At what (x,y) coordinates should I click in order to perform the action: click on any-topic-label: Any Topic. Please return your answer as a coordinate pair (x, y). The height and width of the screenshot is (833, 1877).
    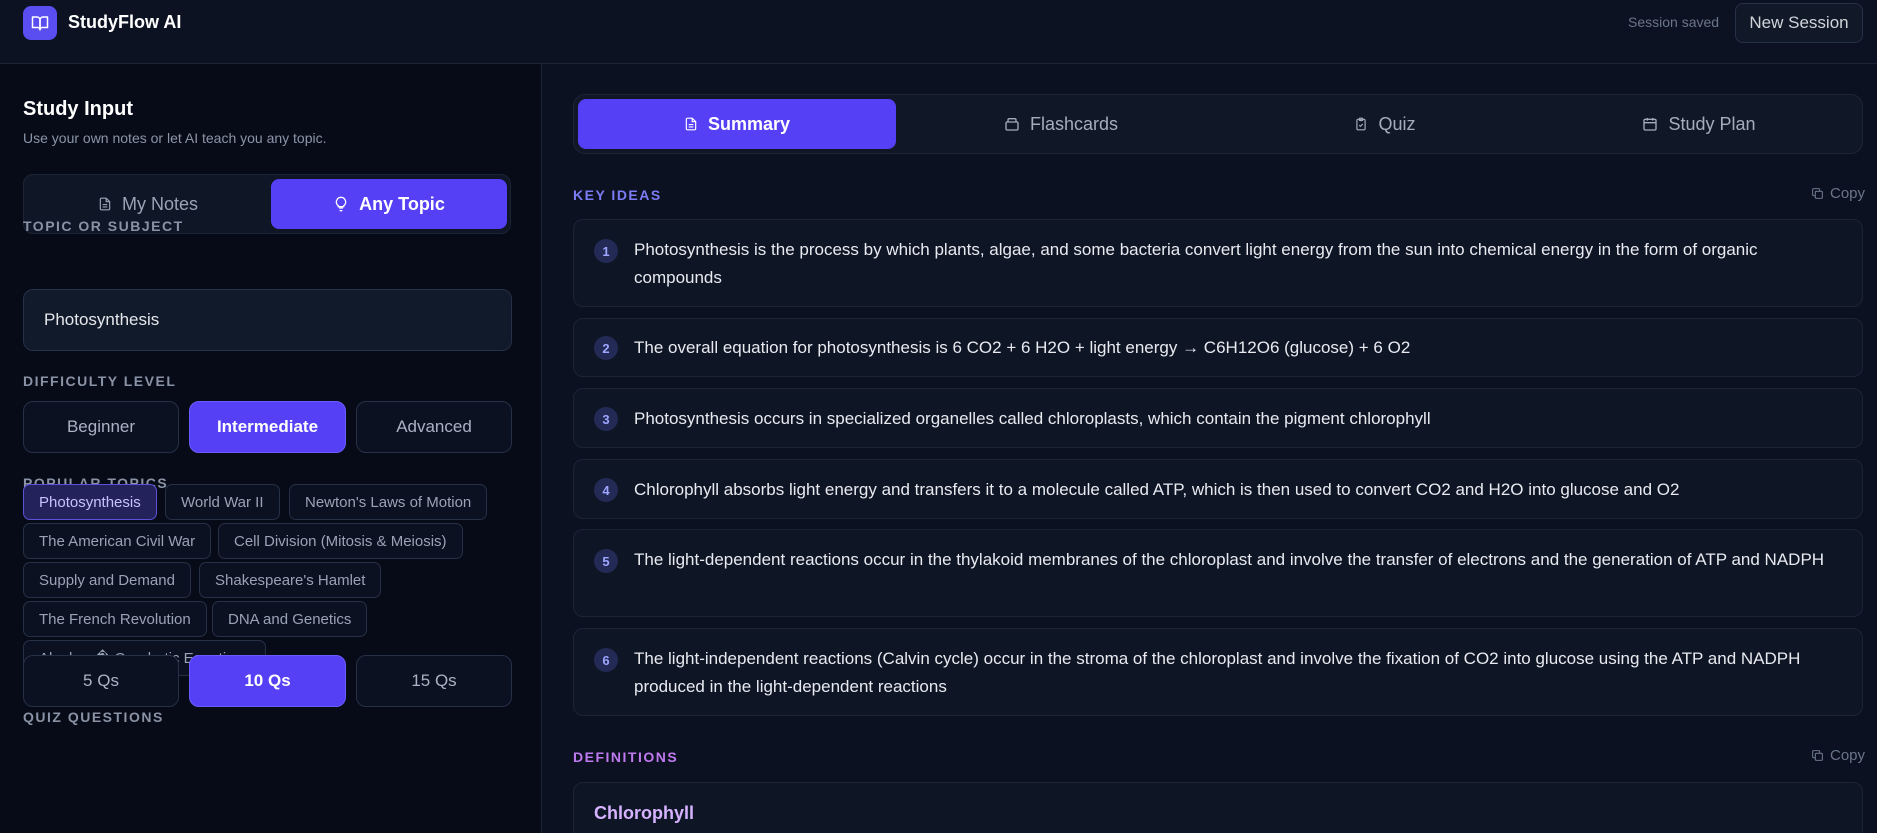
    Looking at the image, I should click on (402, 203).